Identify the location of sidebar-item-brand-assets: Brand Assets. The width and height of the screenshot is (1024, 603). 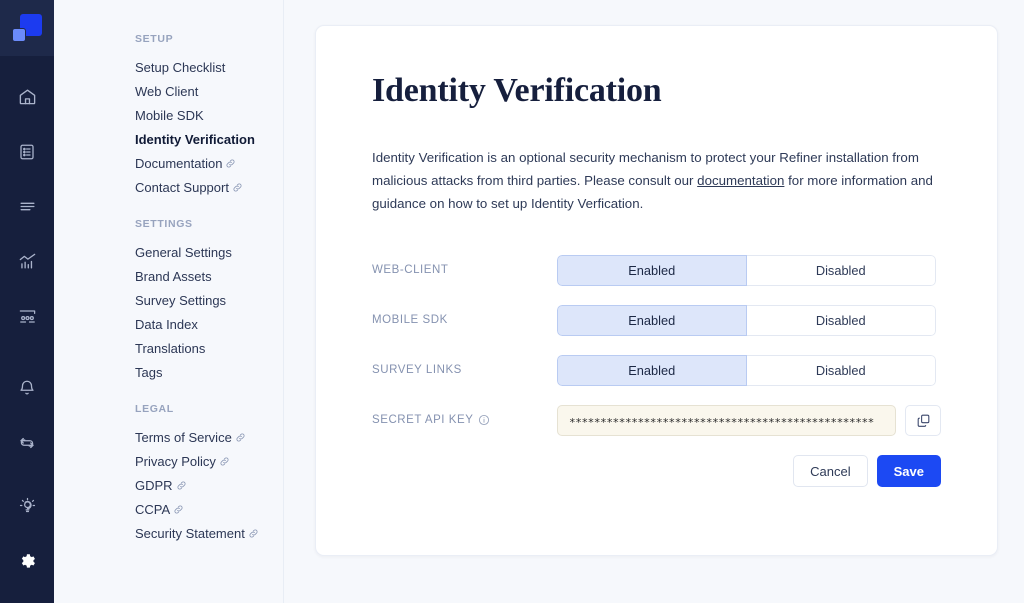
(168, 277).